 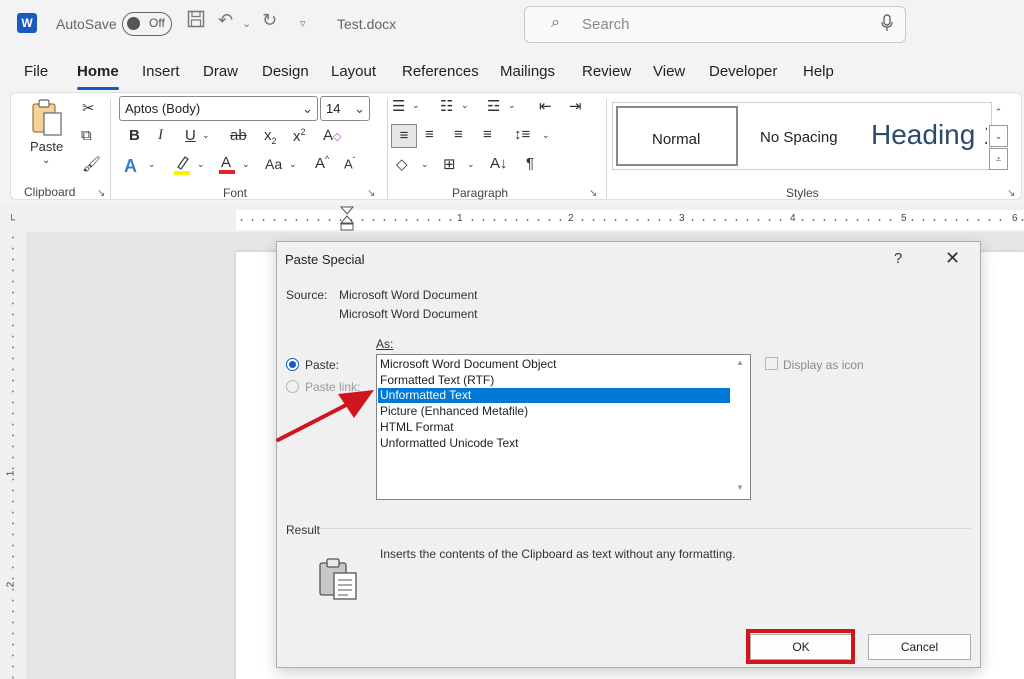 I want to click on format-painter-icon: 🖌, so click(x=91, y=164).